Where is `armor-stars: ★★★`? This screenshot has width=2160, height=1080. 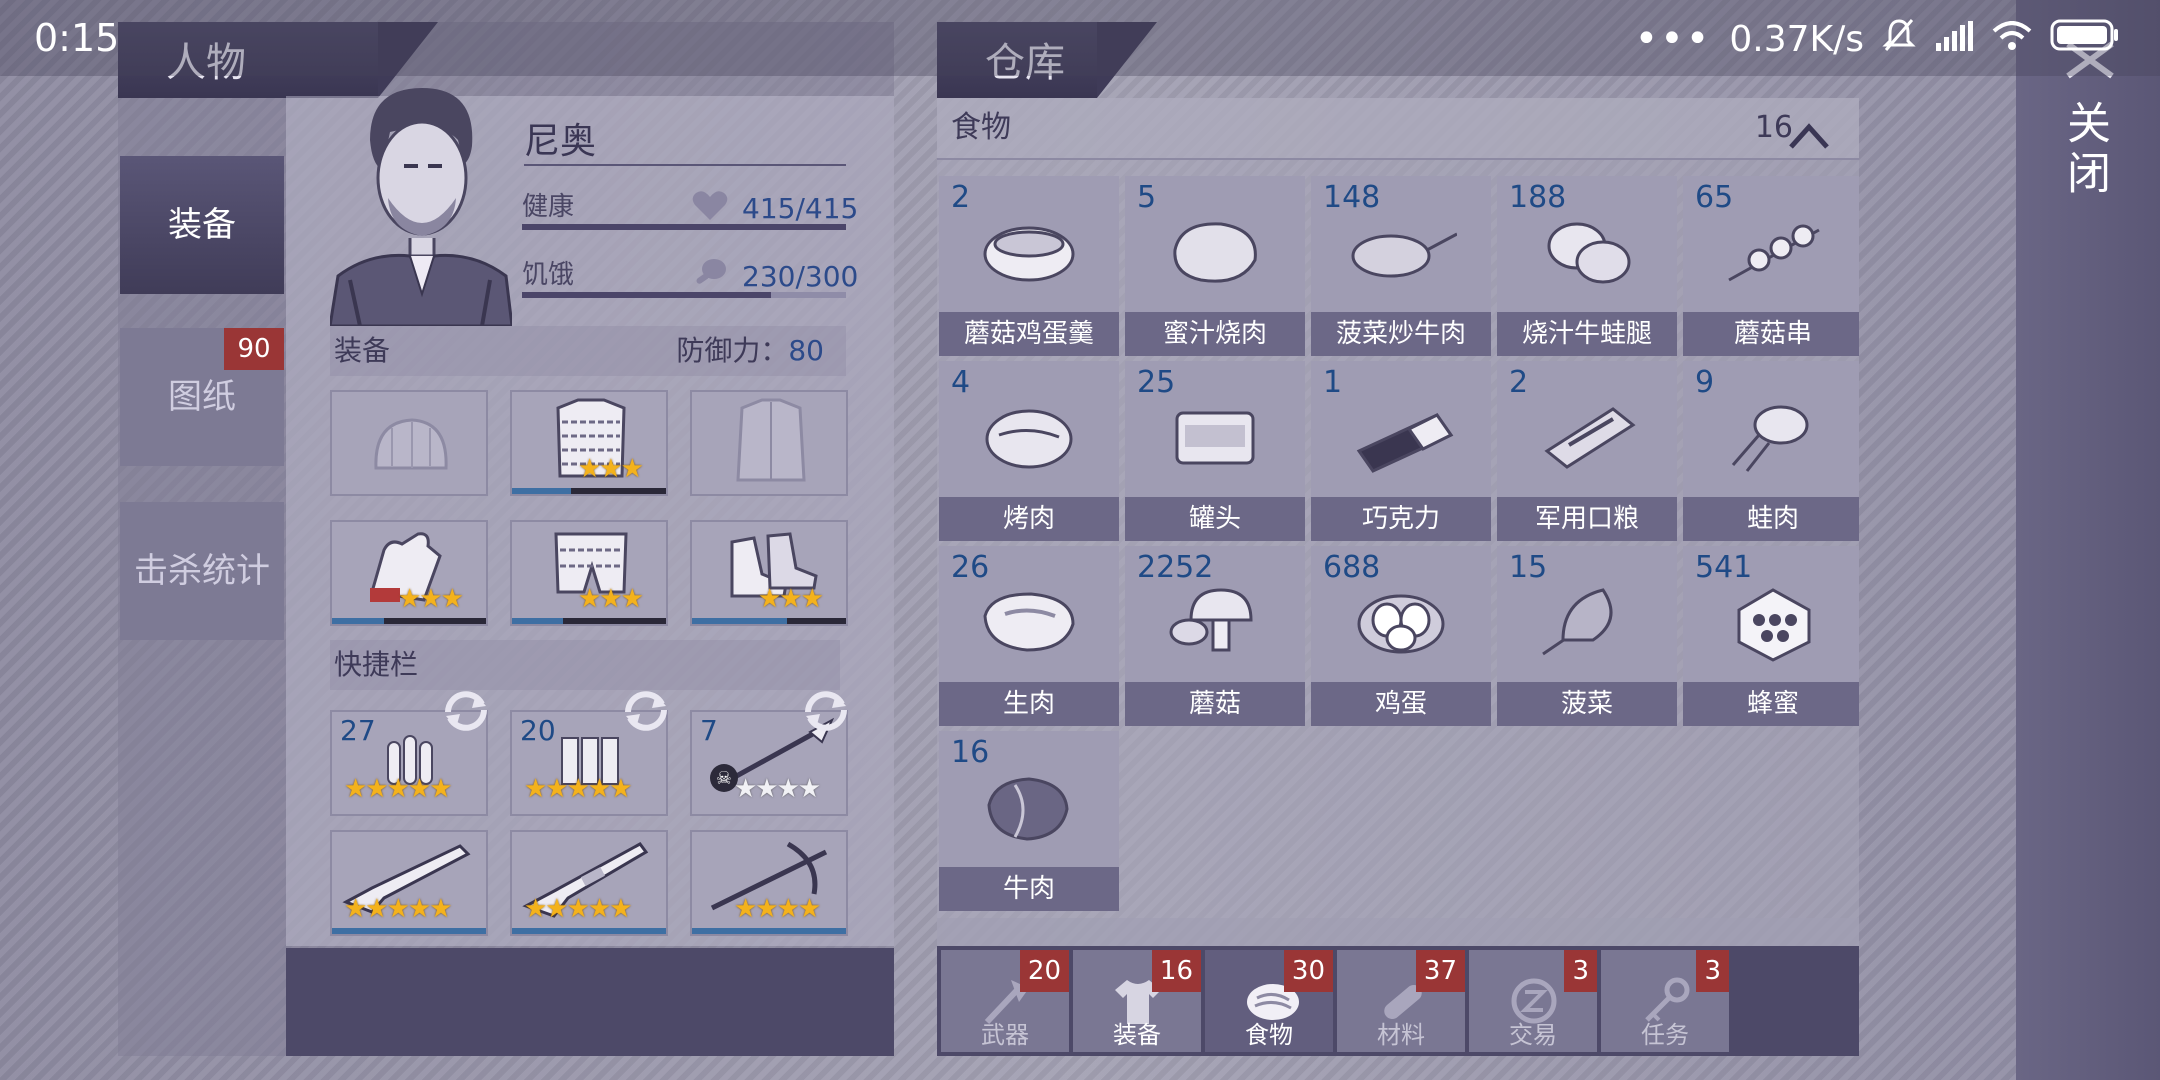 armor-stars: ★★★ is located at coordinates (611, 469).